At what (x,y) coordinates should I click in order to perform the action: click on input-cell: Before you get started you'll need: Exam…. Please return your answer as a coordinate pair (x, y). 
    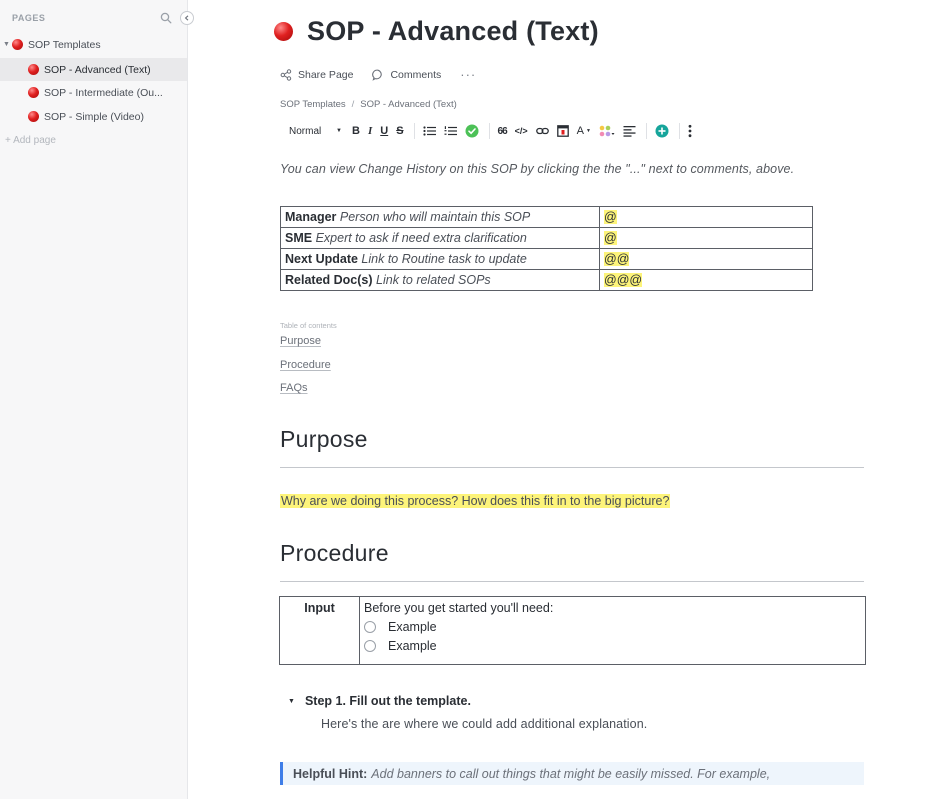
    Looking at the image, I should click on (612, 630).